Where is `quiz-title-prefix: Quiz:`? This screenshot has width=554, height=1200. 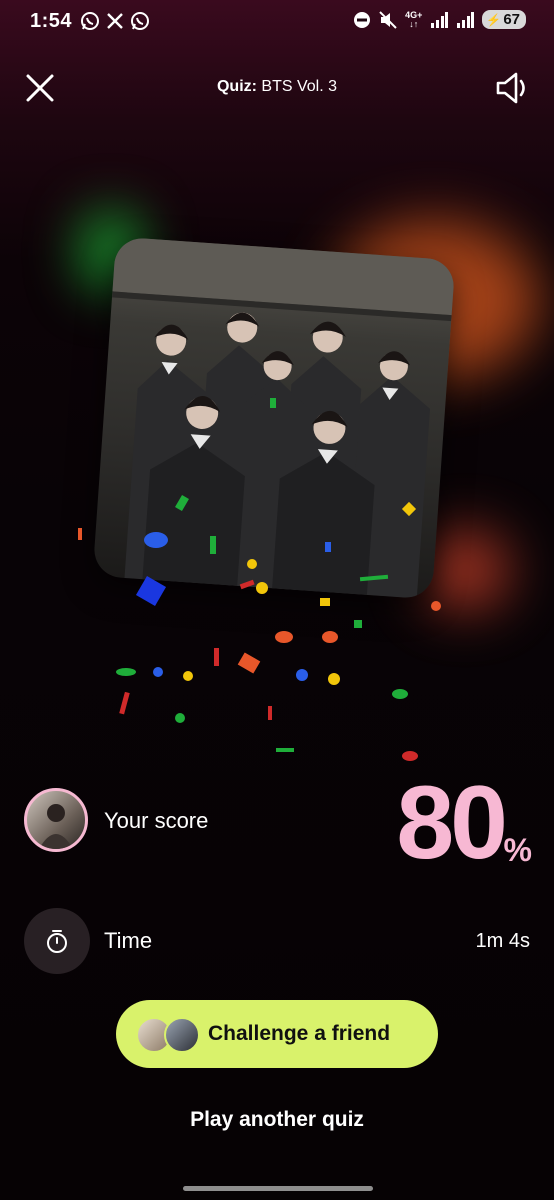
quiz-title-prefix: Quiz: is located at coordinates (236, 86).